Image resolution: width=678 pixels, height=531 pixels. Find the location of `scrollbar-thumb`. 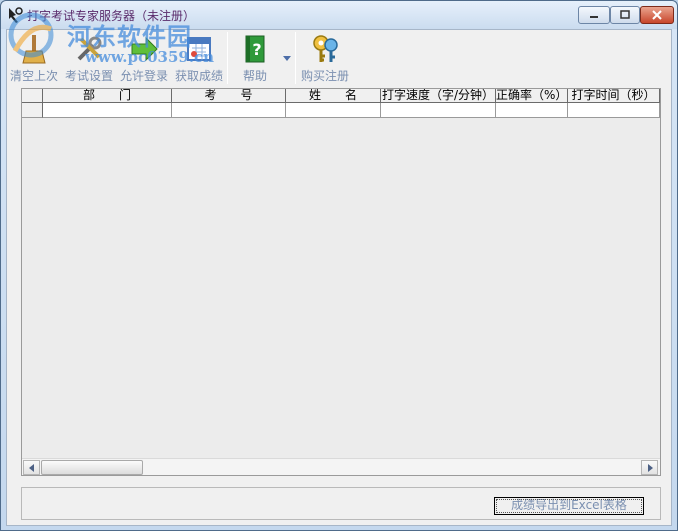

scrollbar-thumb is located at coordinates (92, 467).